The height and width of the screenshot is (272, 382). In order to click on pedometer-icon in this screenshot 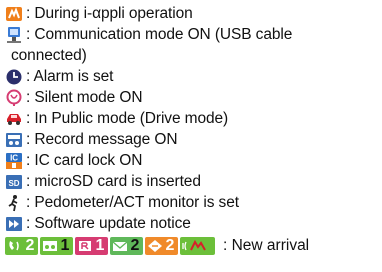, I will do `click(14, 203)`.